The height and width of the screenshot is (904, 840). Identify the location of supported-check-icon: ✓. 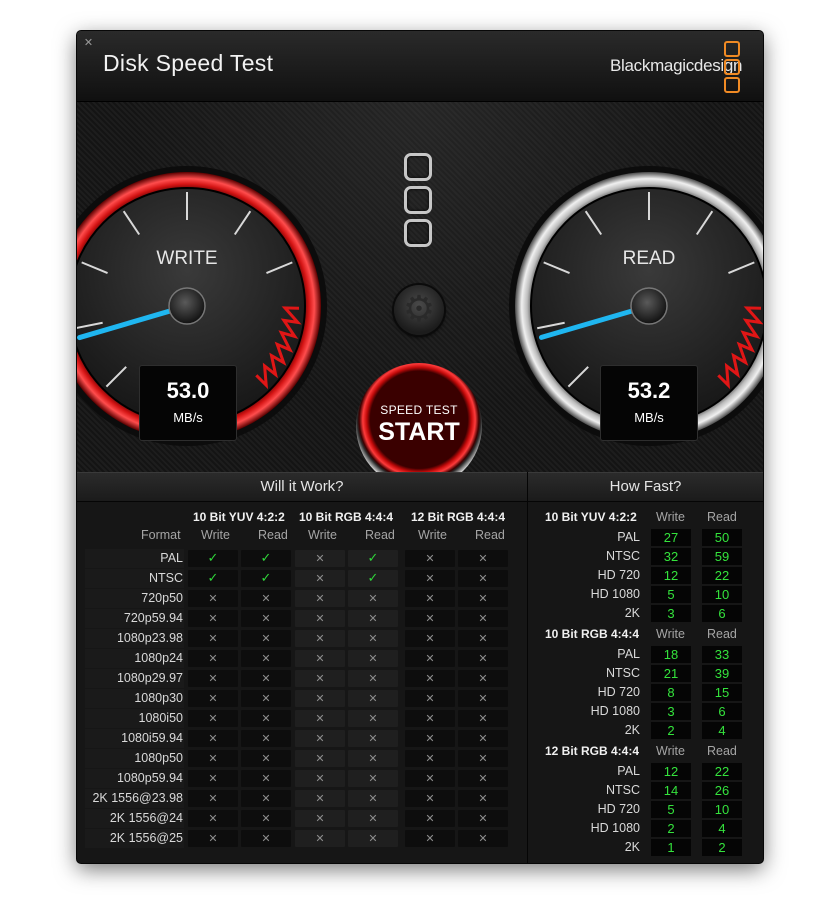
(373, 558).